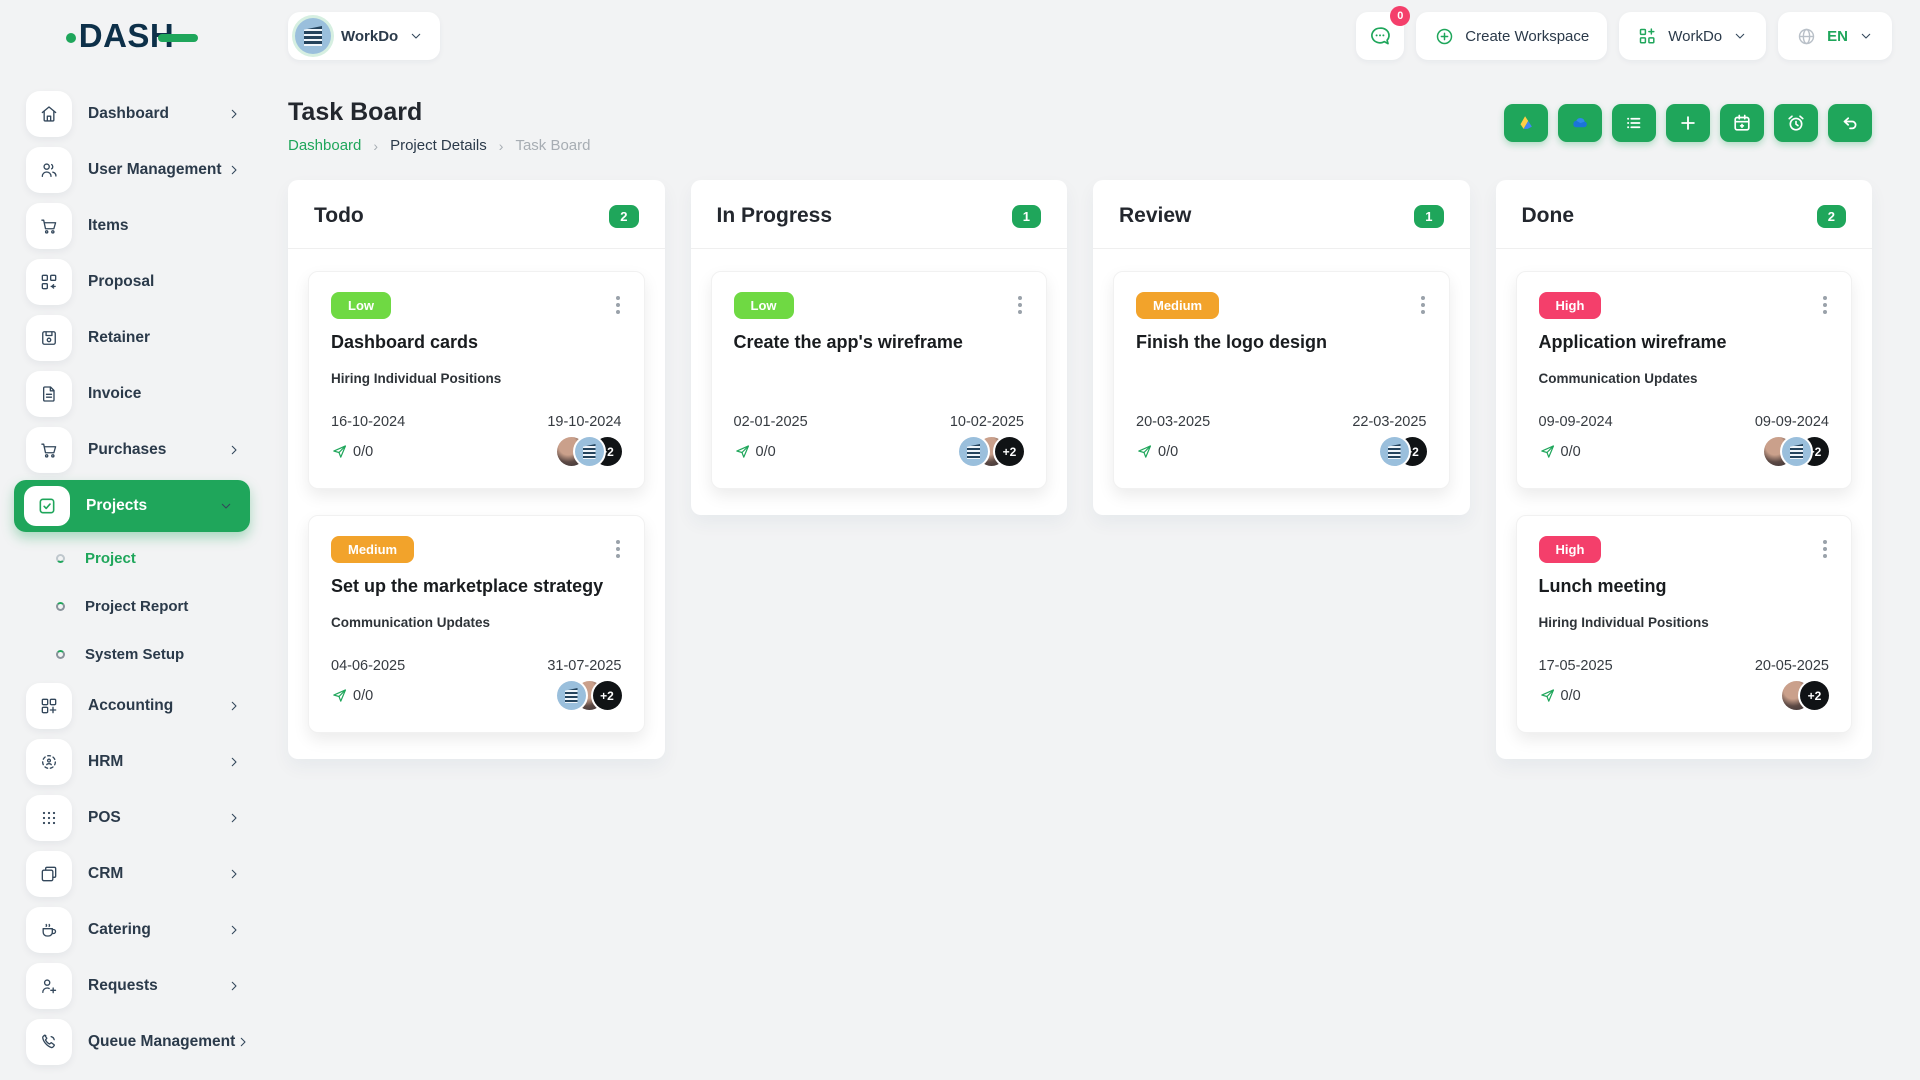 Image resolution: width=1920 pixels, height=1080 pixels. I want to click on sidebar-subitem-system-setup: System Setup, so click(132, 654).